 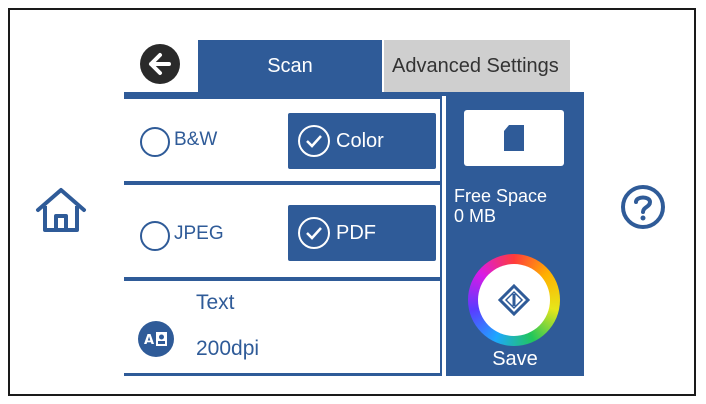 I want to click on back-arrow-icon, so click(x=160, y=64).